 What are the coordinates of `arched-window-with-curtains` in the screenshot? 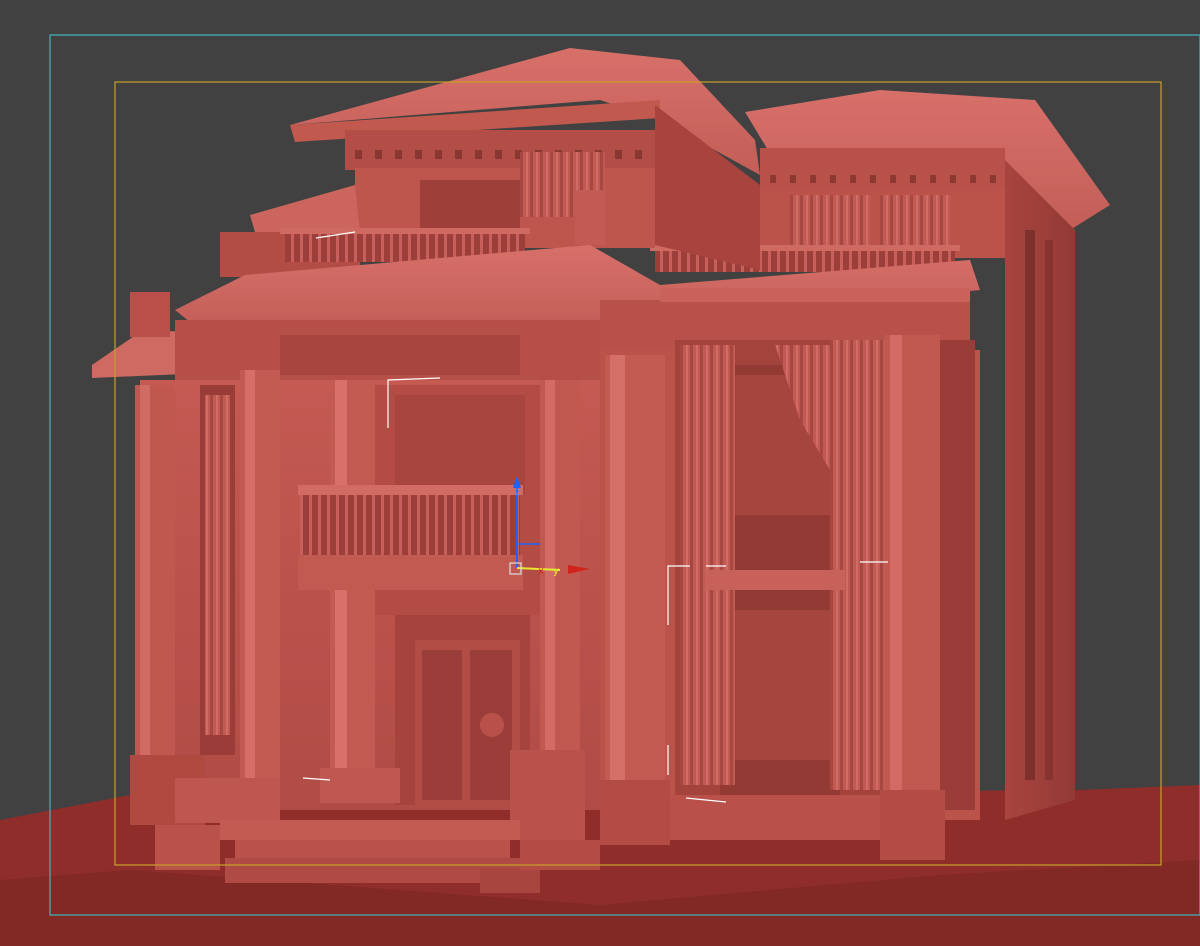 It's located at (780, 570).